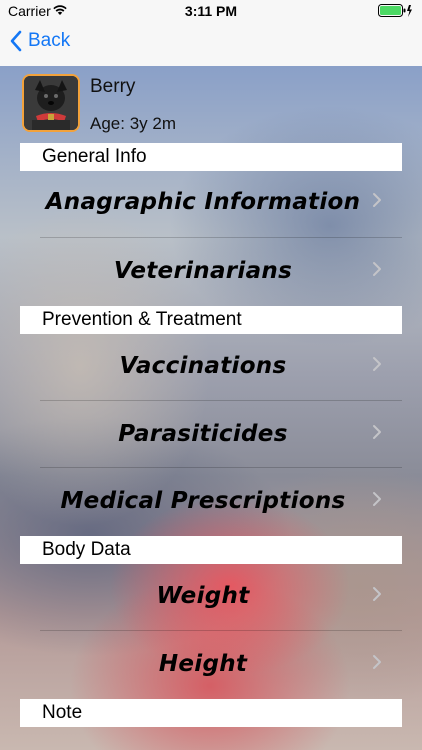 Image resolution: width=422 pixels, height=750 pixels. What do you see at coordinates (113, 86) in the screenshot?
I see `pet-name: Berry` at bounding box center [113, 86].